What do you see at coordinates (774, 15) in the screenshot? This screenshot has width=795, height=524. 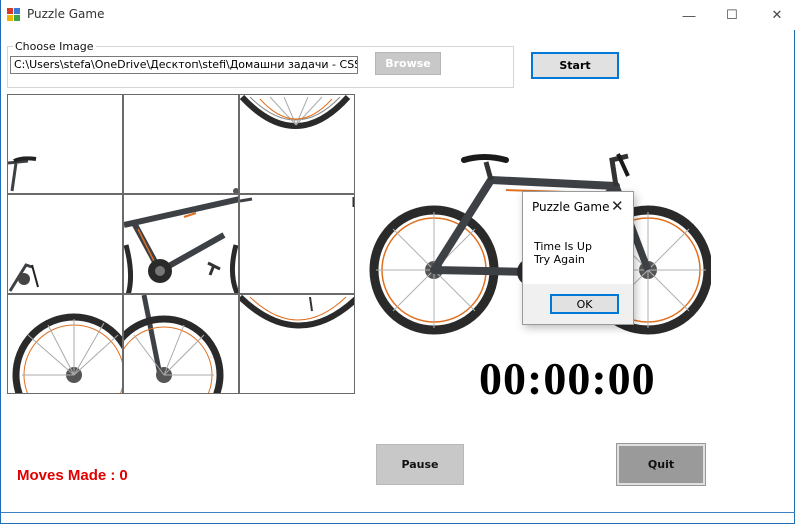 I see `close-icon: ✕` at bounding box center [774, 15].